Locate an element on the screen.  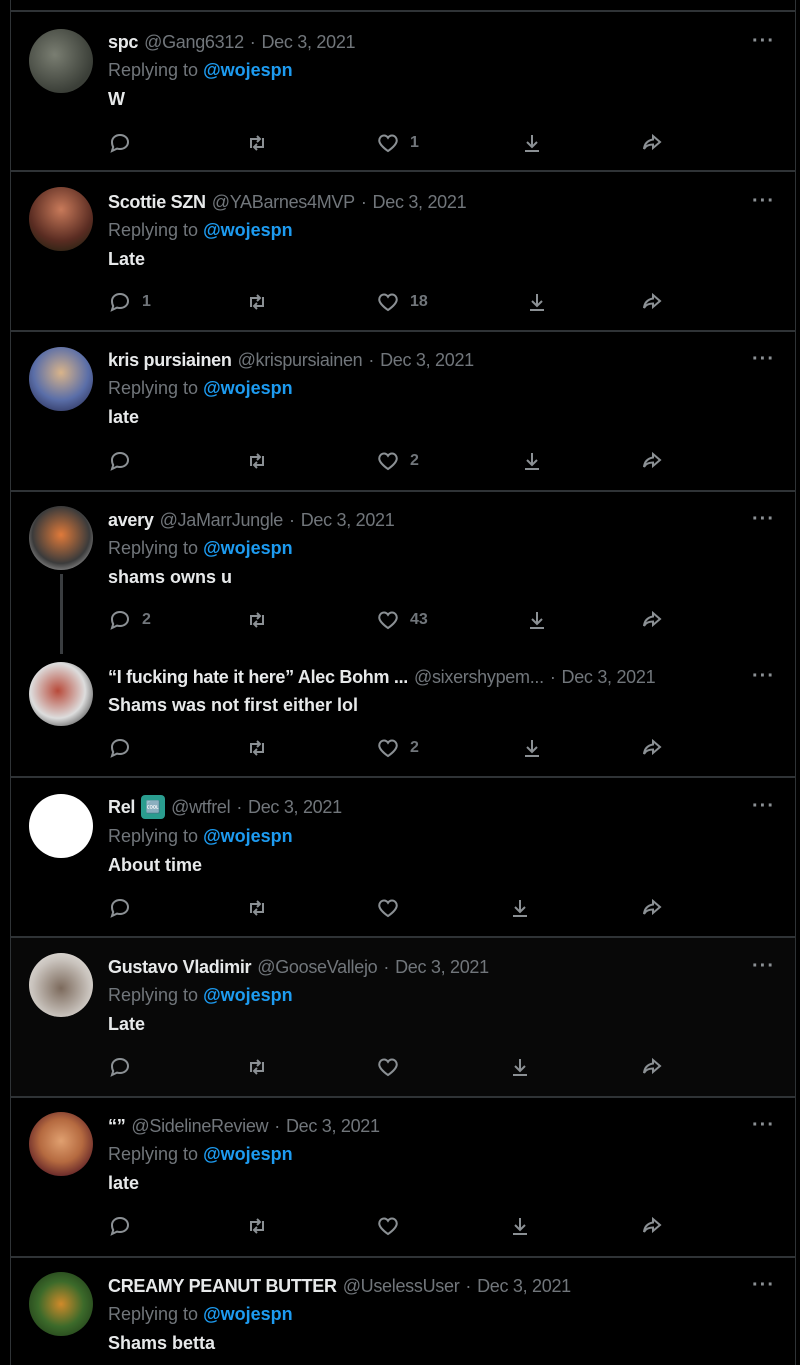
display-name: CREAMY PEANUT BUTTER is located at coordinates (222, 1286).